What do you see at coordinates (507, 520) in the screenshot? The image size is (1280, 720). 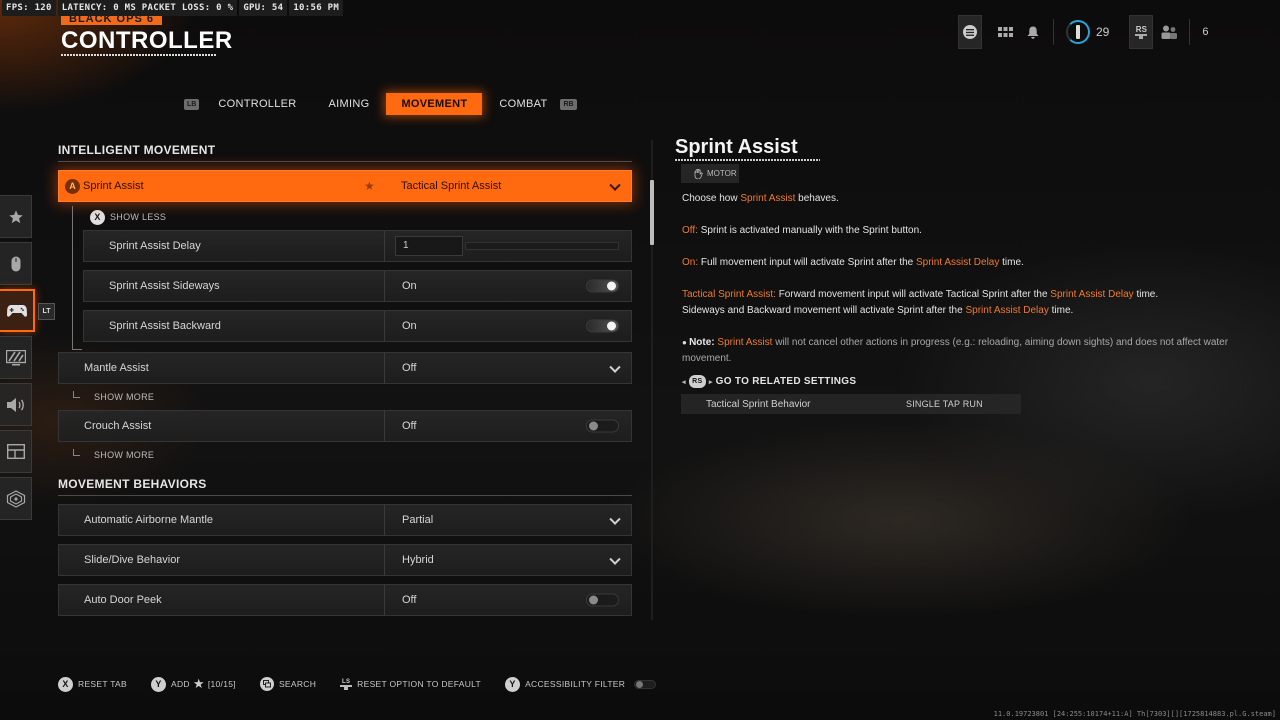 I see `setting-dropdown: Partial` at bounding box center [507, 520].